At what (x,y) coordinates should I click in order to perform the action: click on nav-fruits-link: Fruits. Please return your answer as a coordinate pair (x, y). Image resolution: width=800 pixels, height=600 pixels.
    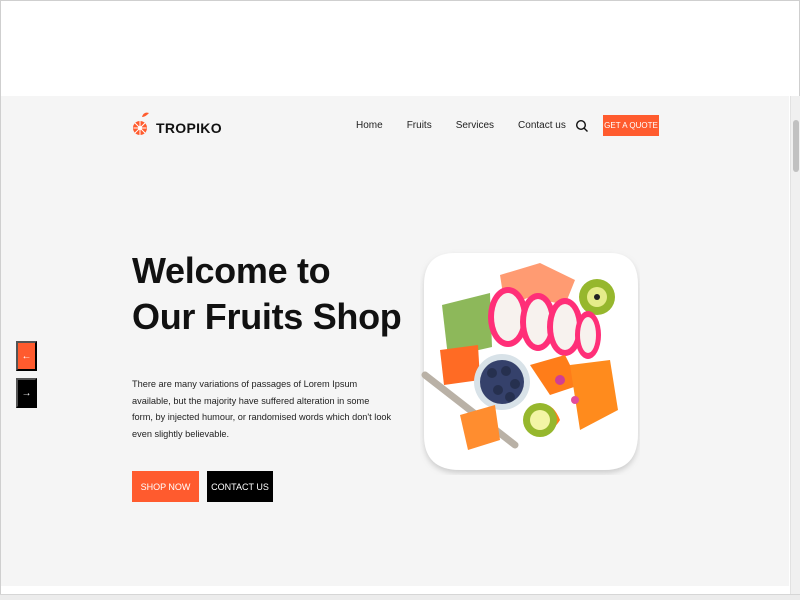
    Looking at the image, I should click on (419, 125).